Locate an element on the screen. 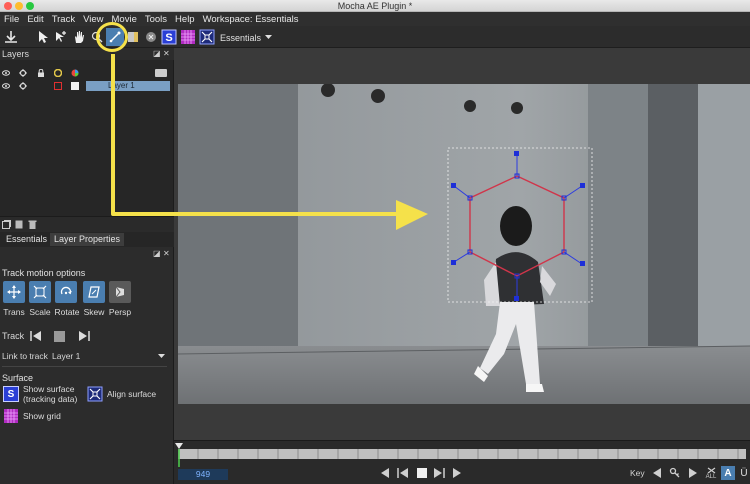  layers-footer is located at coordinates (87, 223).